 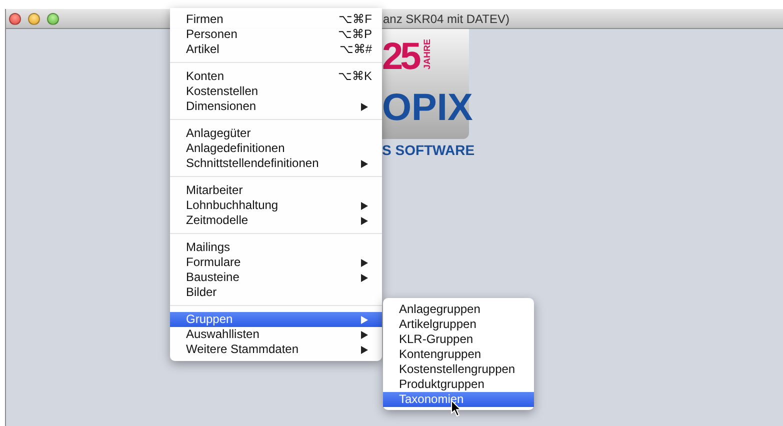 I want to click on menu-item: Produktgruppen, so click(x=458, y=384).